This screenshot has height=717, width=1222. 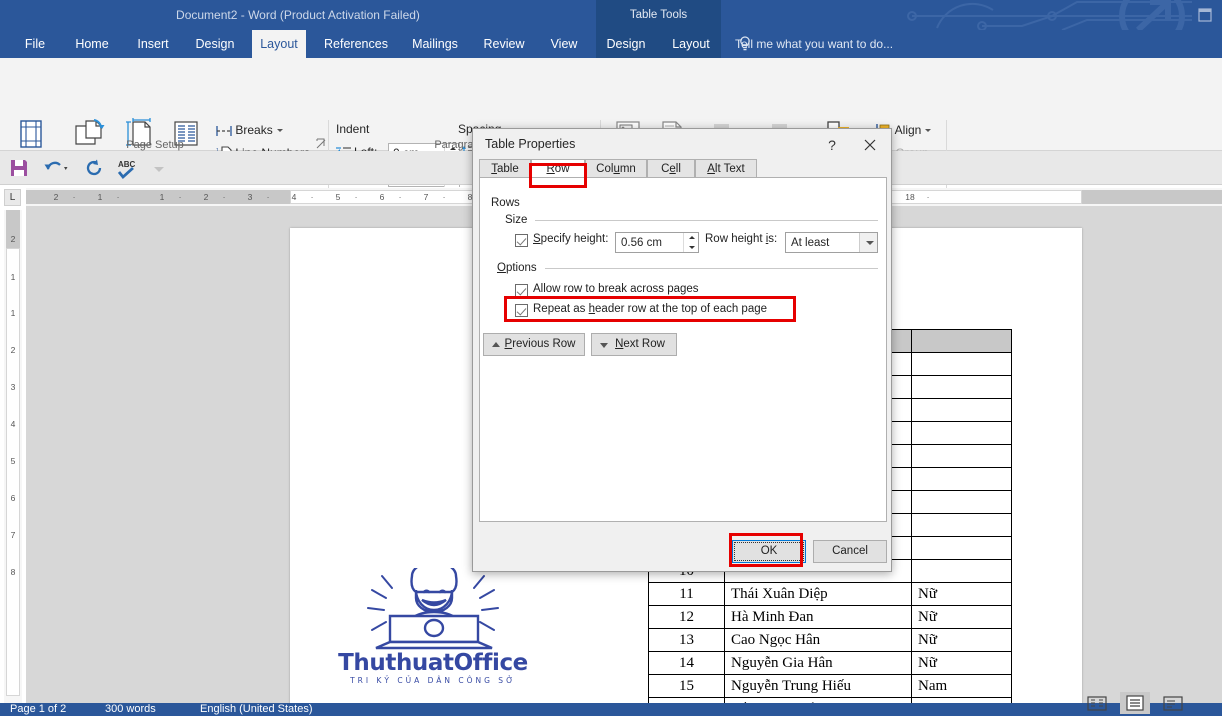 What do you see at coordinates (433, 680) in the screenshot?
I see `watermark-tagline: TRI KỶ CỦA DÂN CÔNG SỞ` at bounding box center [433, 680].